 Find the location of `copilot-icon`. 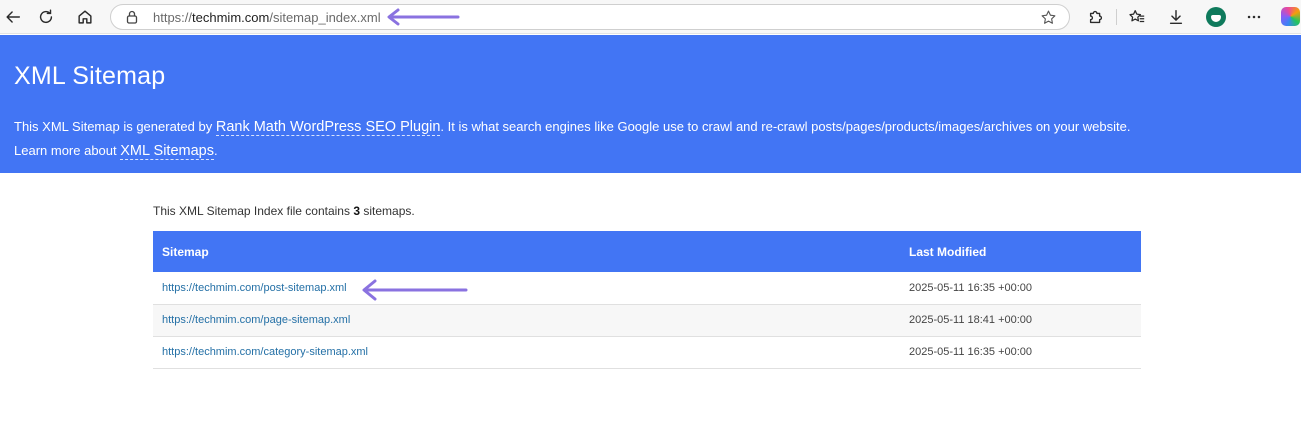

copilot-icon is located at coordinates (1290, 16).